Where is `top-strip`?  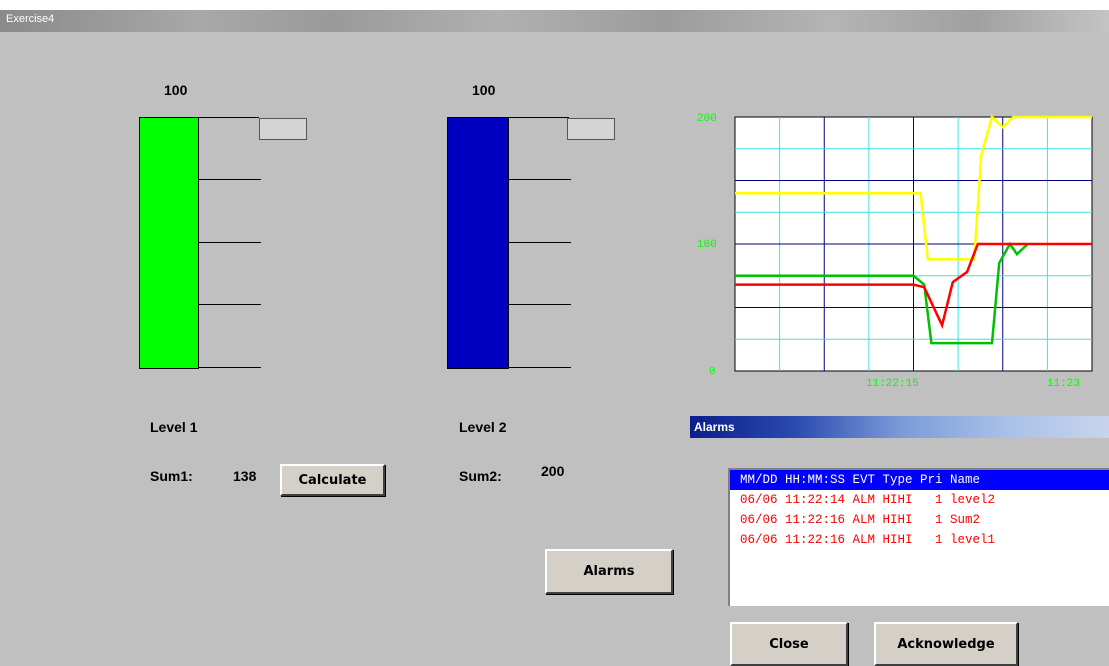
top-strip is located at coordinates (554, 5).